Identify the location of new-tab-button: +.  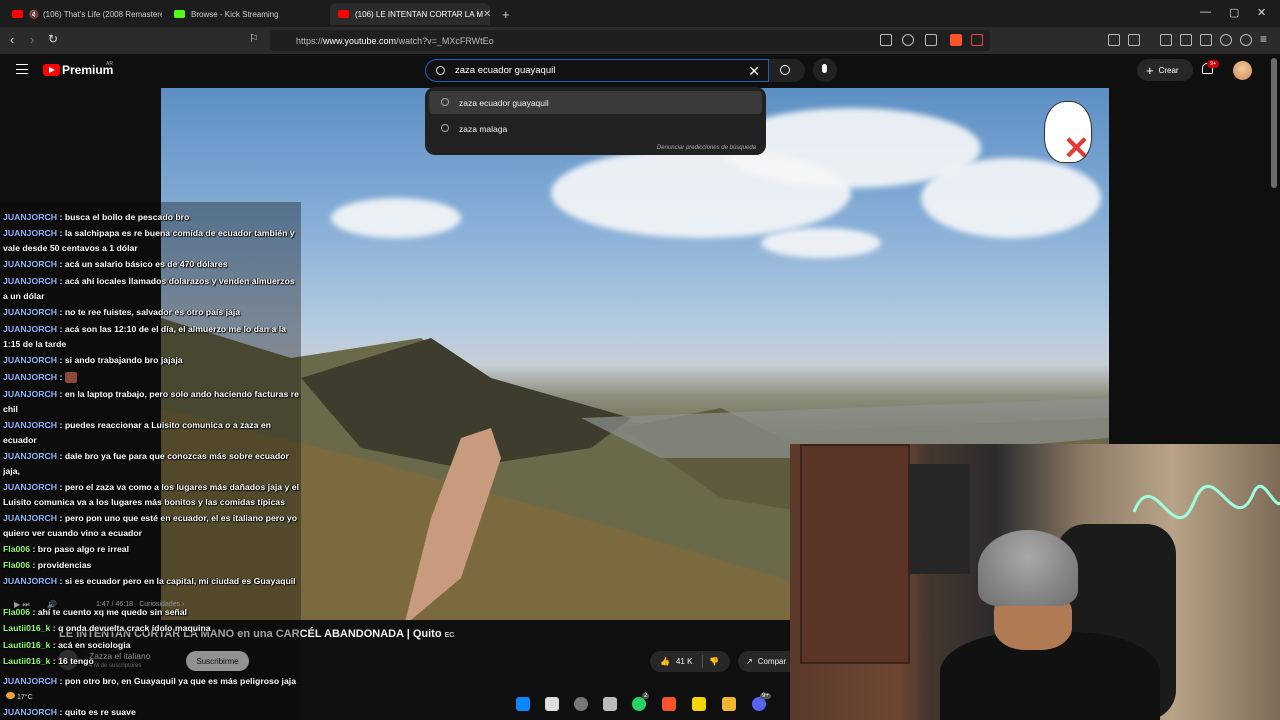
(505, 14).